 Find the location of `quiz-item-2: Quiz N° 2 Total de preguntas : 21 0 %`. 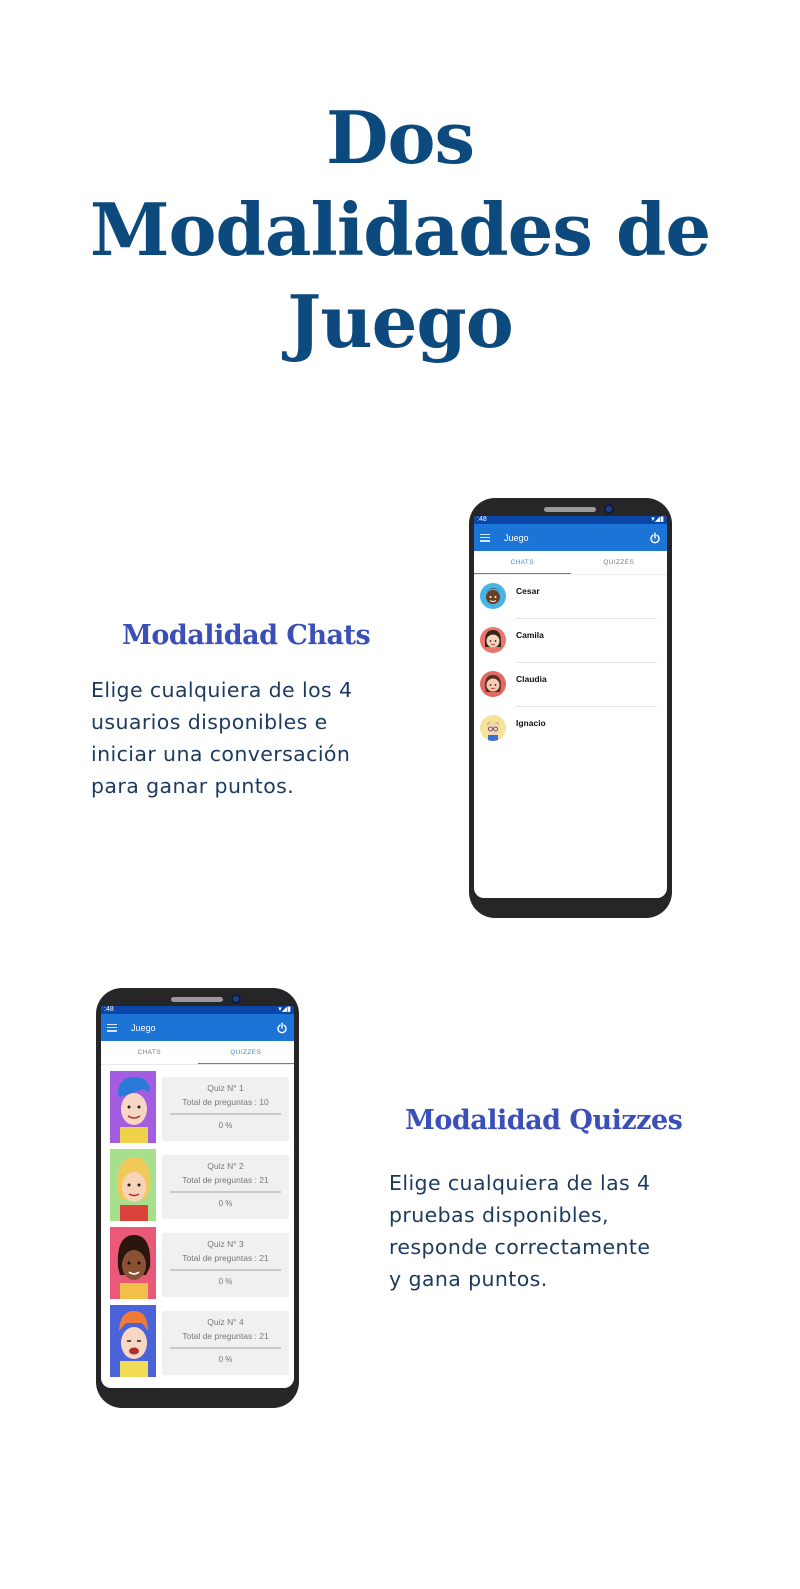

quiz-item-2: Quiz N° 2 Total de preguntas : 21 0 % is located at coordinates (197, 1185).